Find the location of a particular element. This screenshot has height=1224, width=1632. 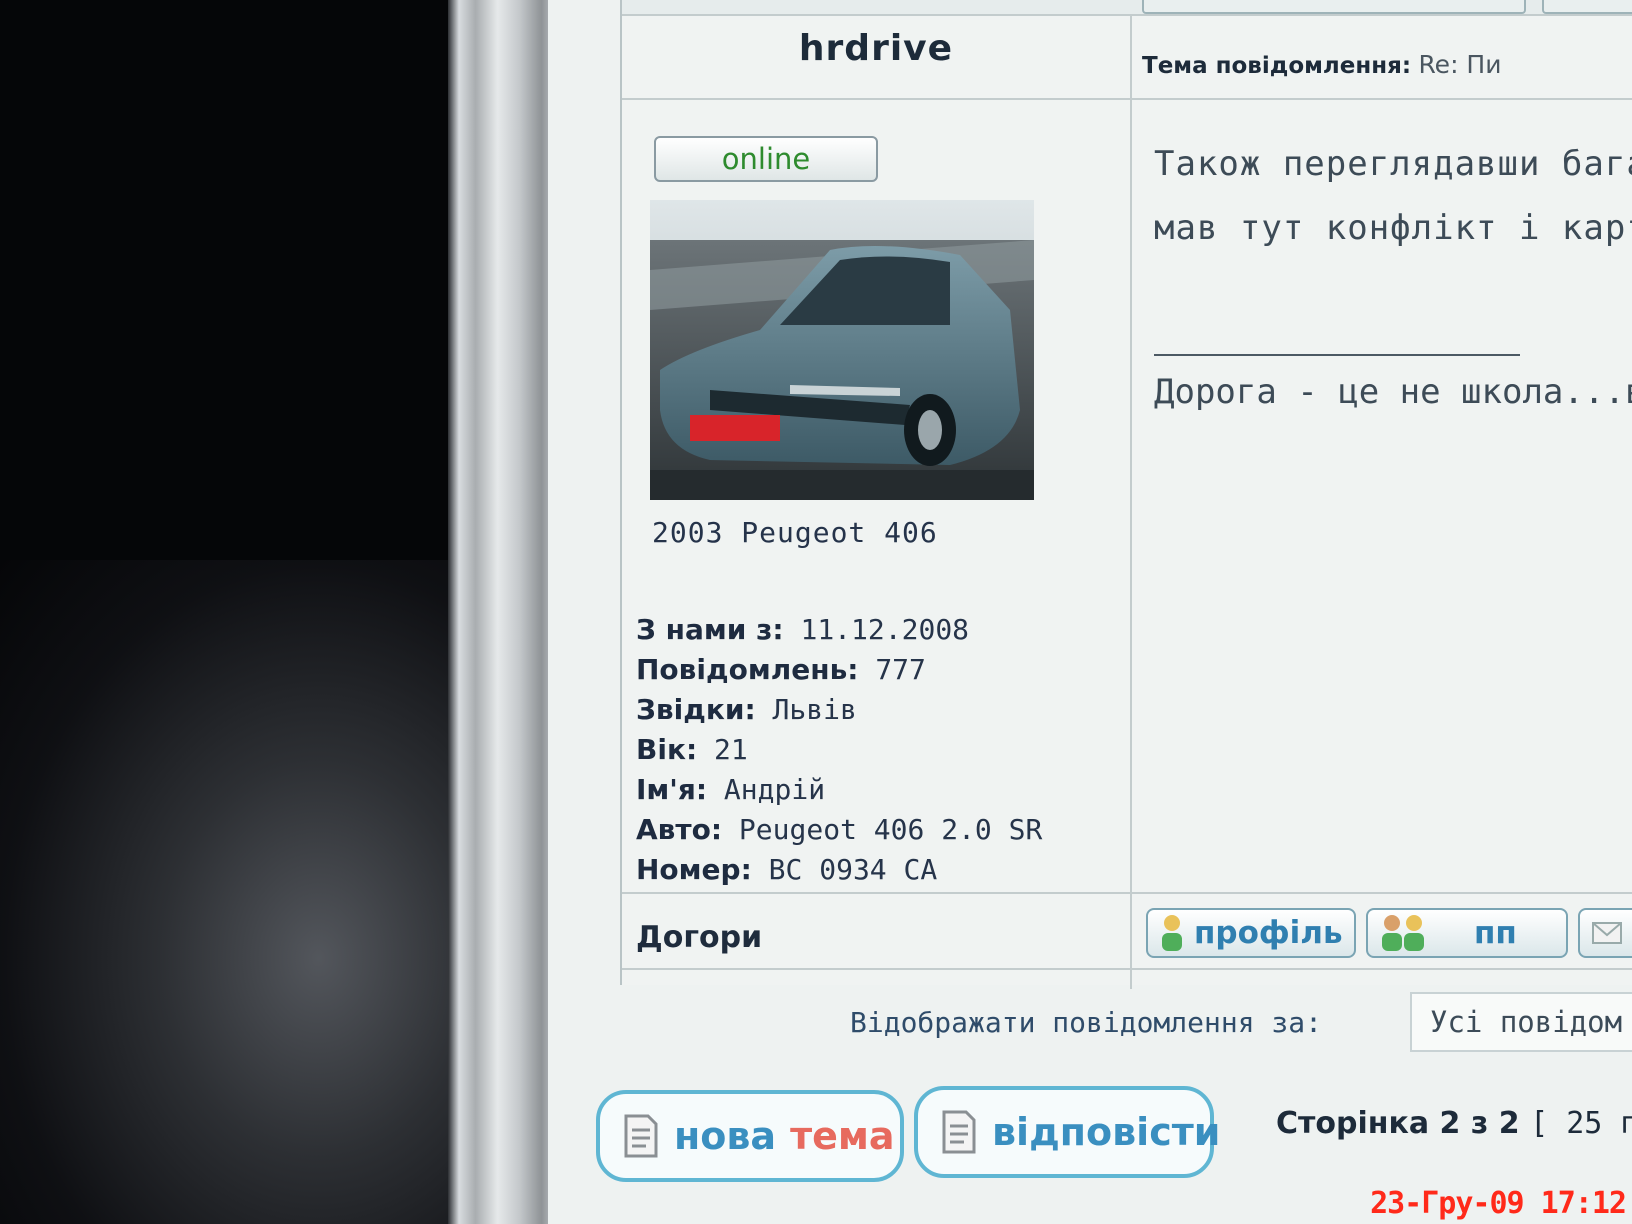

profile-row-plate: Номер: BC 0934 CA is located at coordinates (839, 870).